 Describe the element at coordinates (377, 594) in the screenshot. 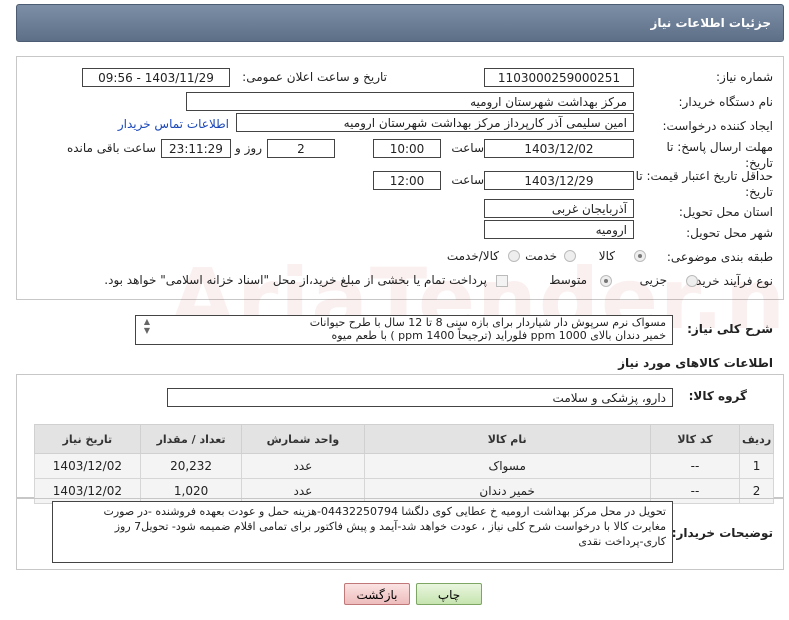

I see `back-button: بازگشت` at that location.